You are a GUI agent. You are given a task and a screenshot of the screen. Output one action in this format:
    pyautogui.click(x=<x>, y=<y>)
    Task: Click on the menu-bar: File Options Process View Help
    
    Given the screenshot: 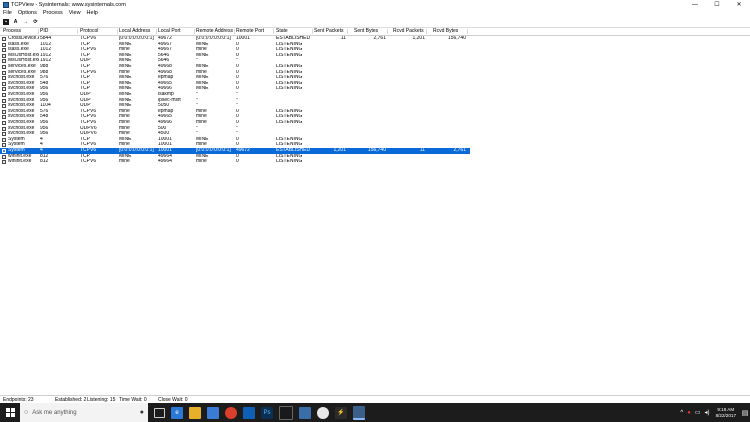 What is the action you would take?
    pyautogui.click(x=375, y=13)
    